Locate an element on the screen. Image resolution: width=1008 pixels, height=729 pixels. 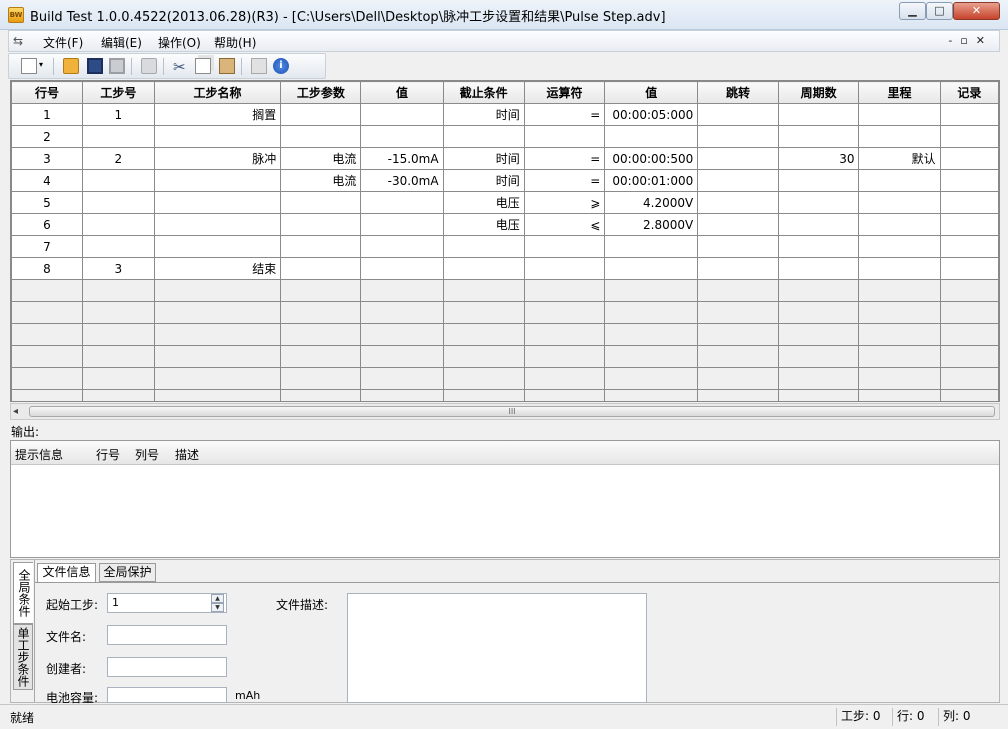
check-icon is located at coordinates (259, 66).